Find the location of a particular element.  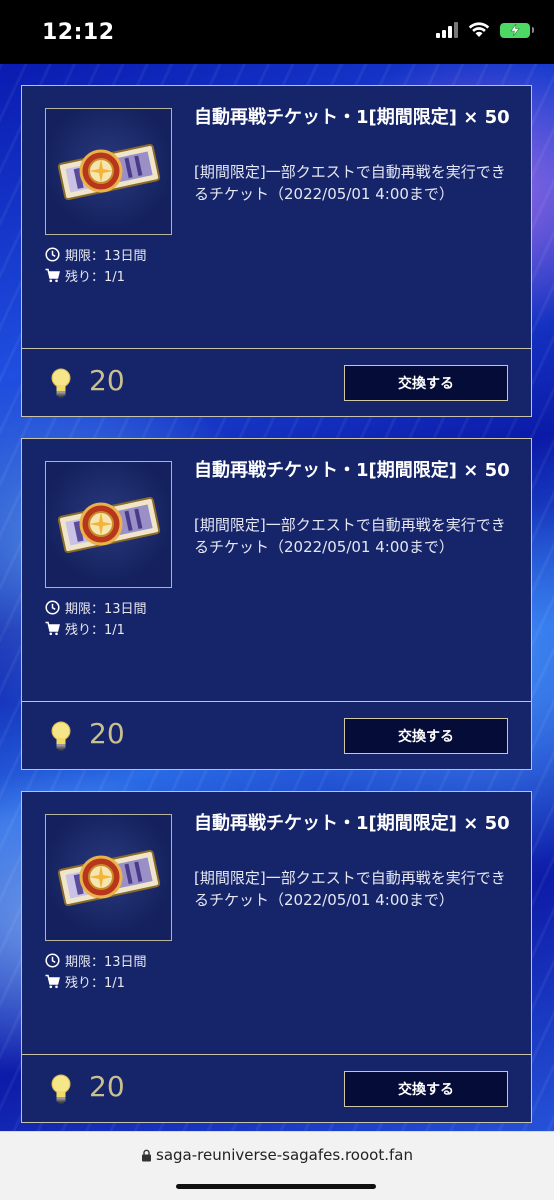

home-indicator is located at coordinates (276, 1186).